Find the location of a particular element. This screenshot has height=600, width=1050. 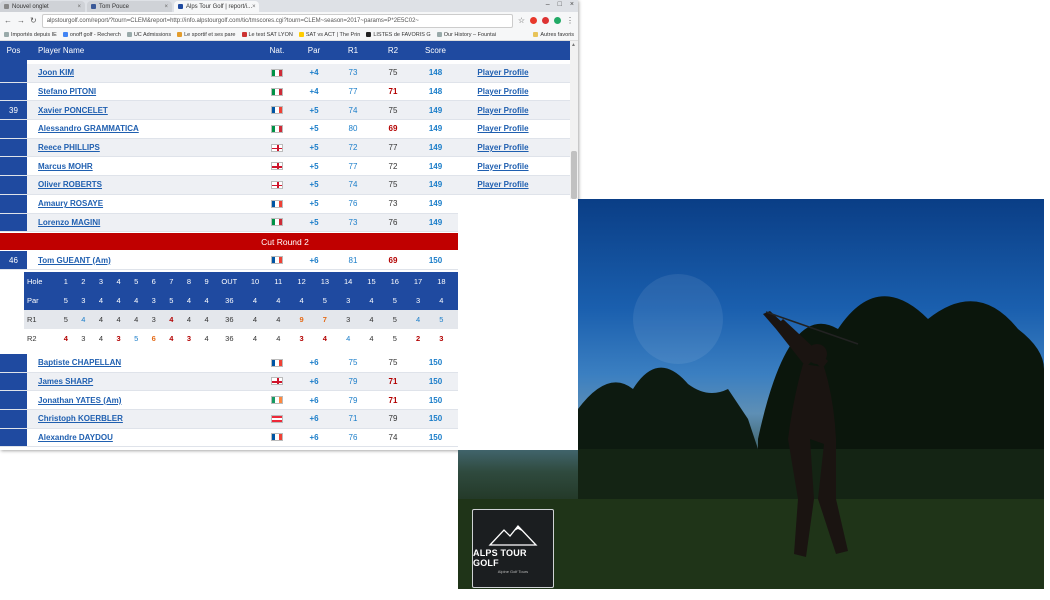

player-name-link: Stefano PITONI is located at coordinates (143, 91).